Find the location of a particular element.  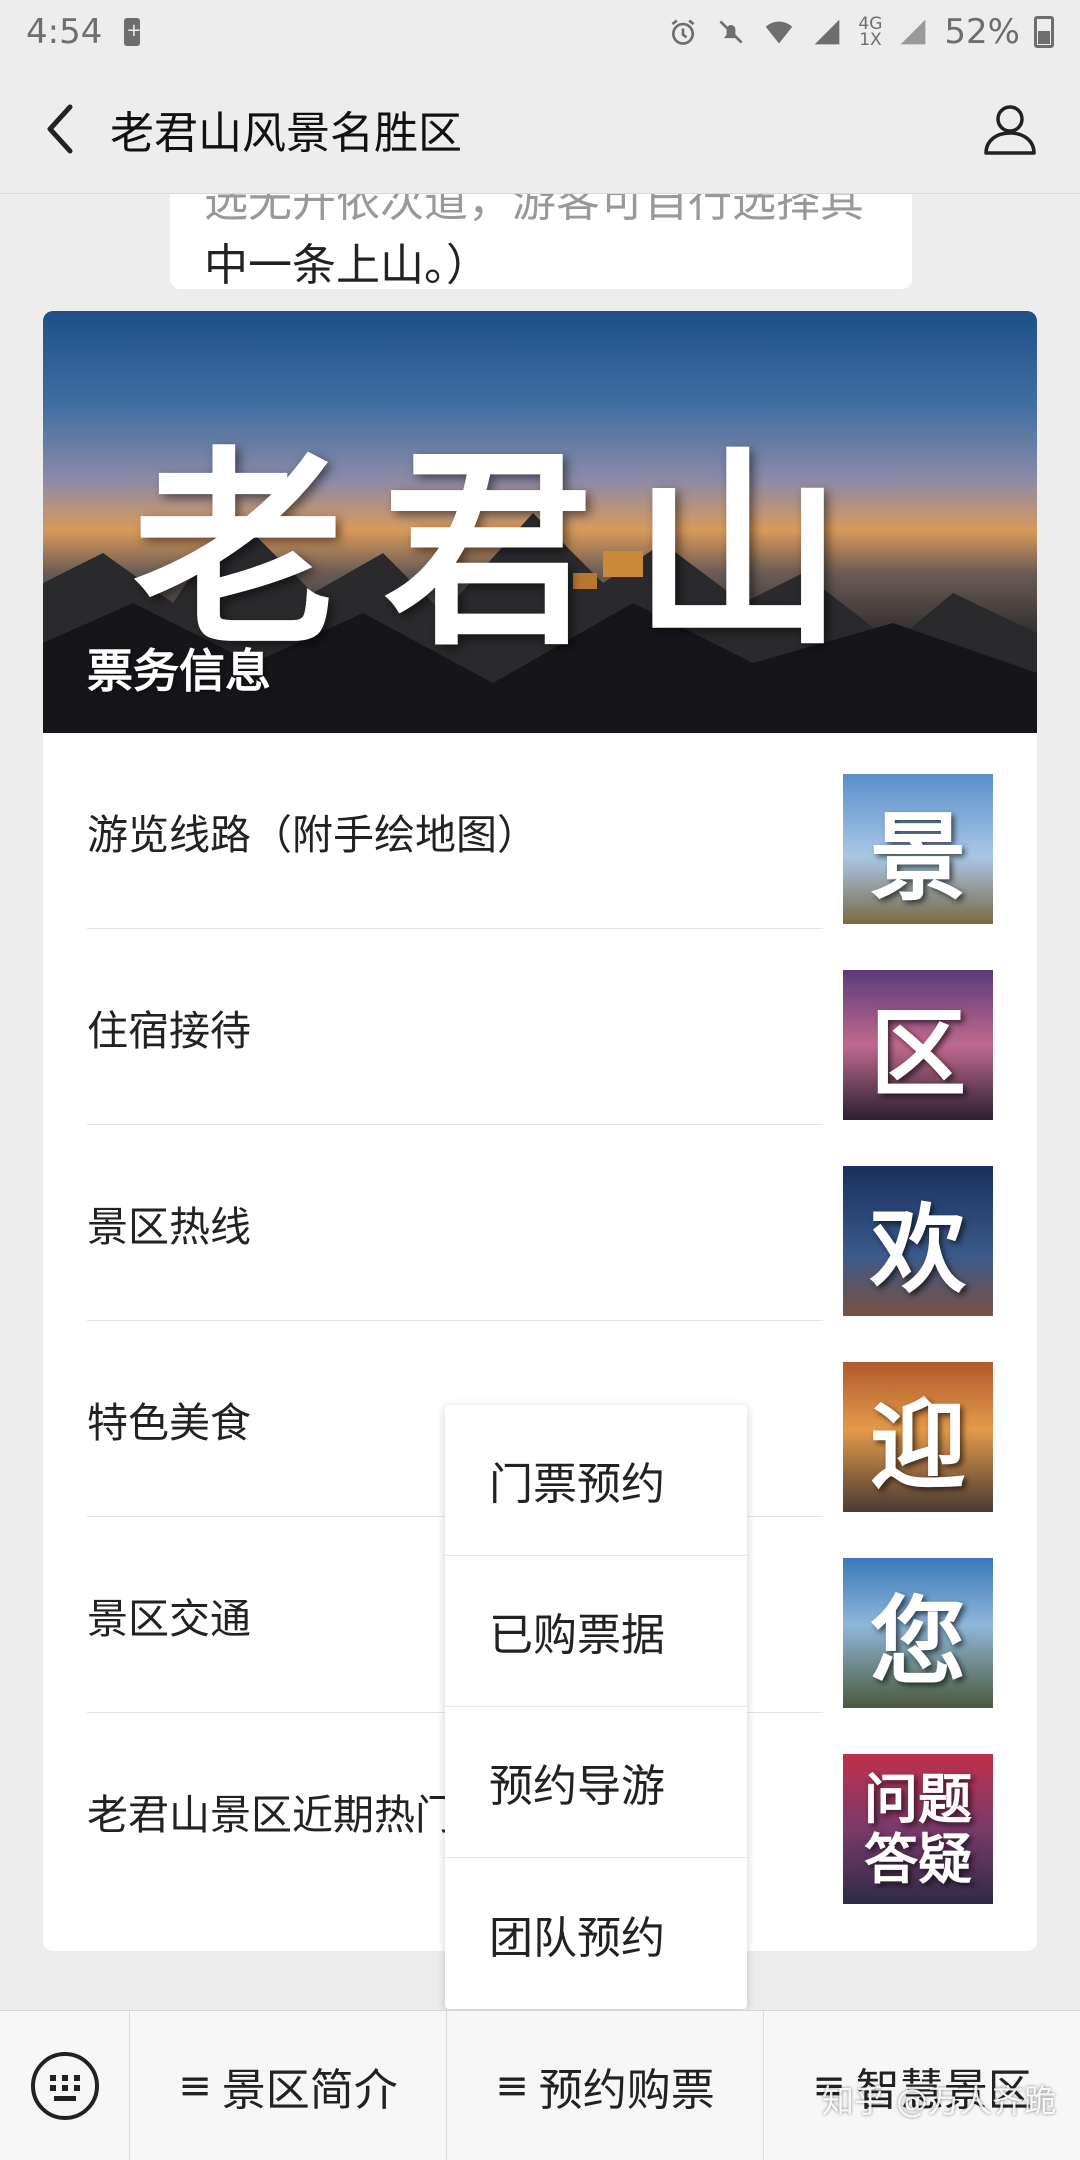

list-item-label: 游览线路（附手绘地图） is located at coordinates (312, 835).